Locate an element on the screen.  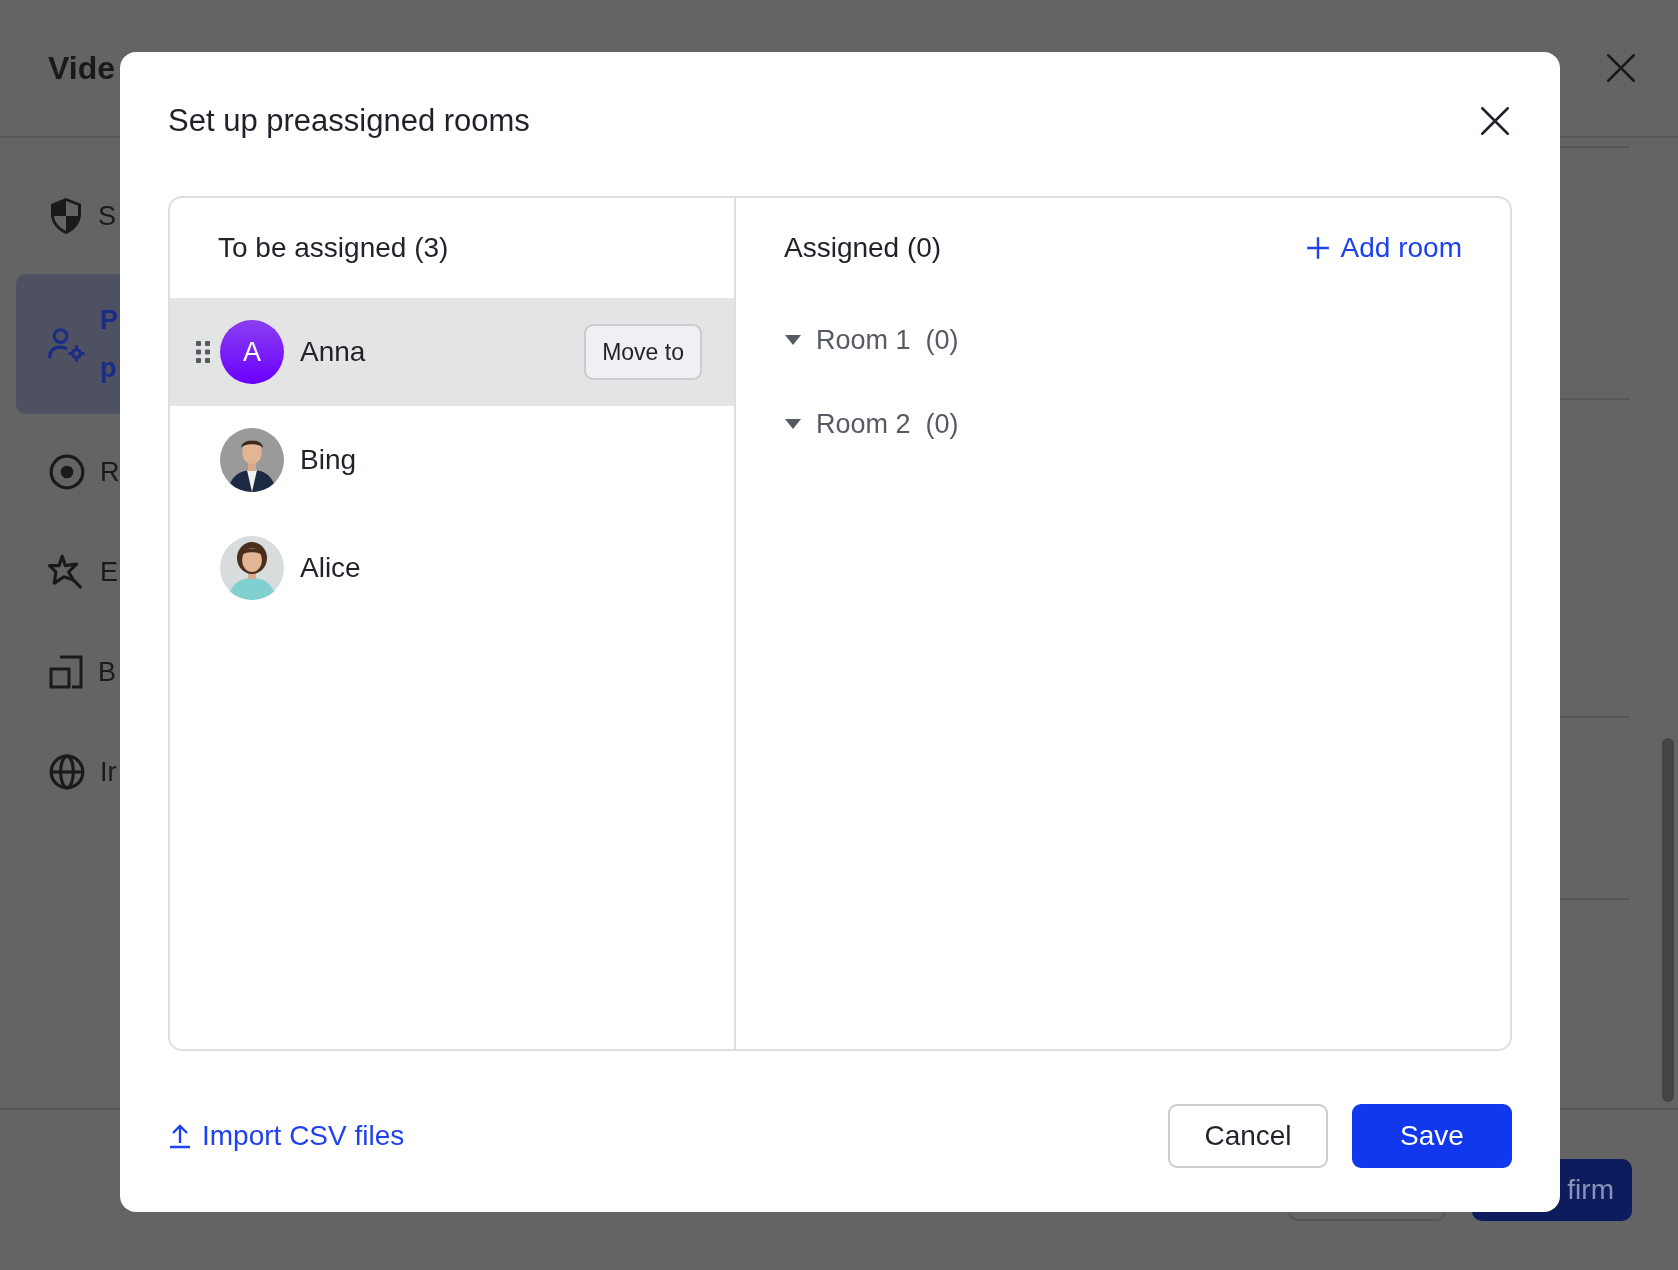
drag-handle-icon is located at coordinates (203, 352).